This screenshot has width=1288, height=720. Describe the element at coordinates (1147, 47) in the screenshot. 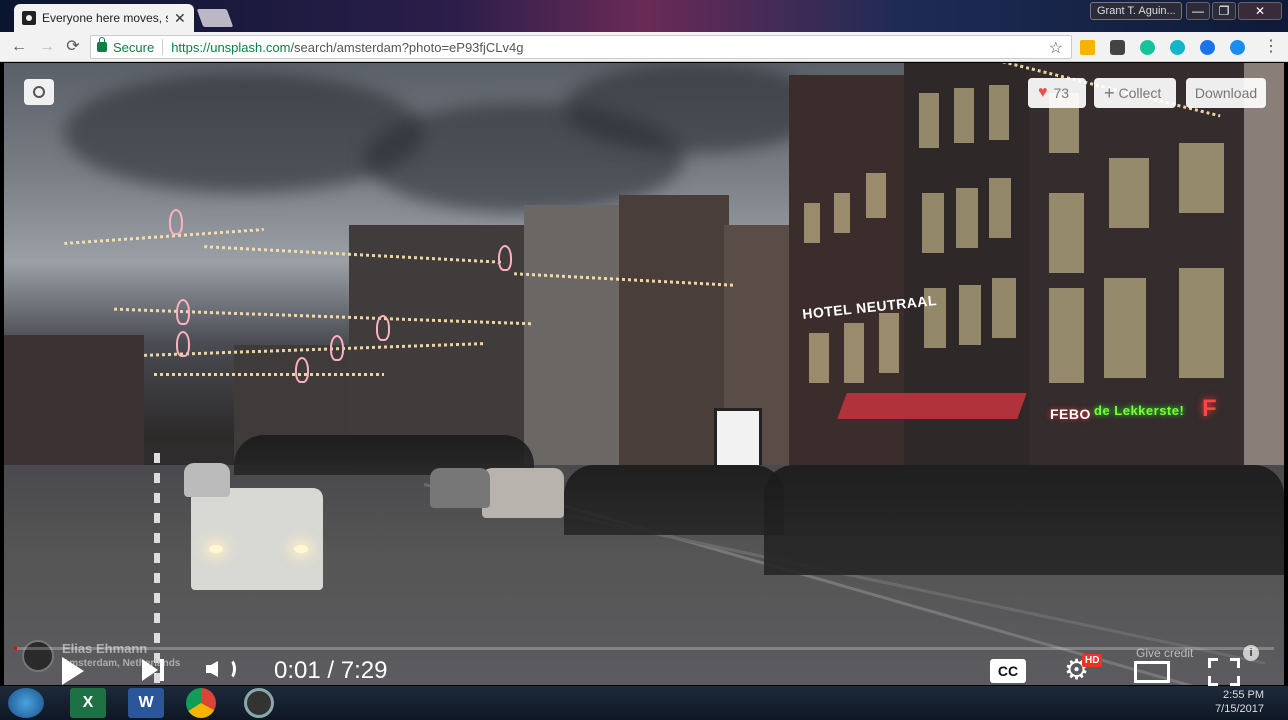

I see `grammarly-icon` at that location.